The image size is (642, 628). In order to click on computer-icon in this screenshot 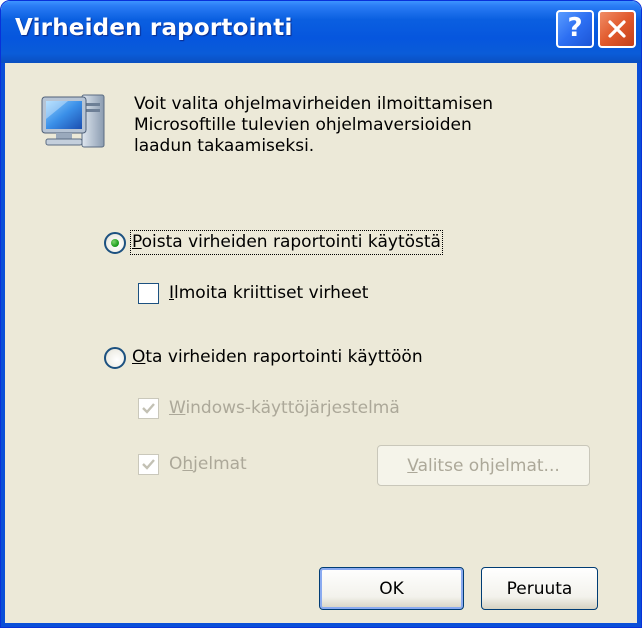, I will do `click(73, 121)`.